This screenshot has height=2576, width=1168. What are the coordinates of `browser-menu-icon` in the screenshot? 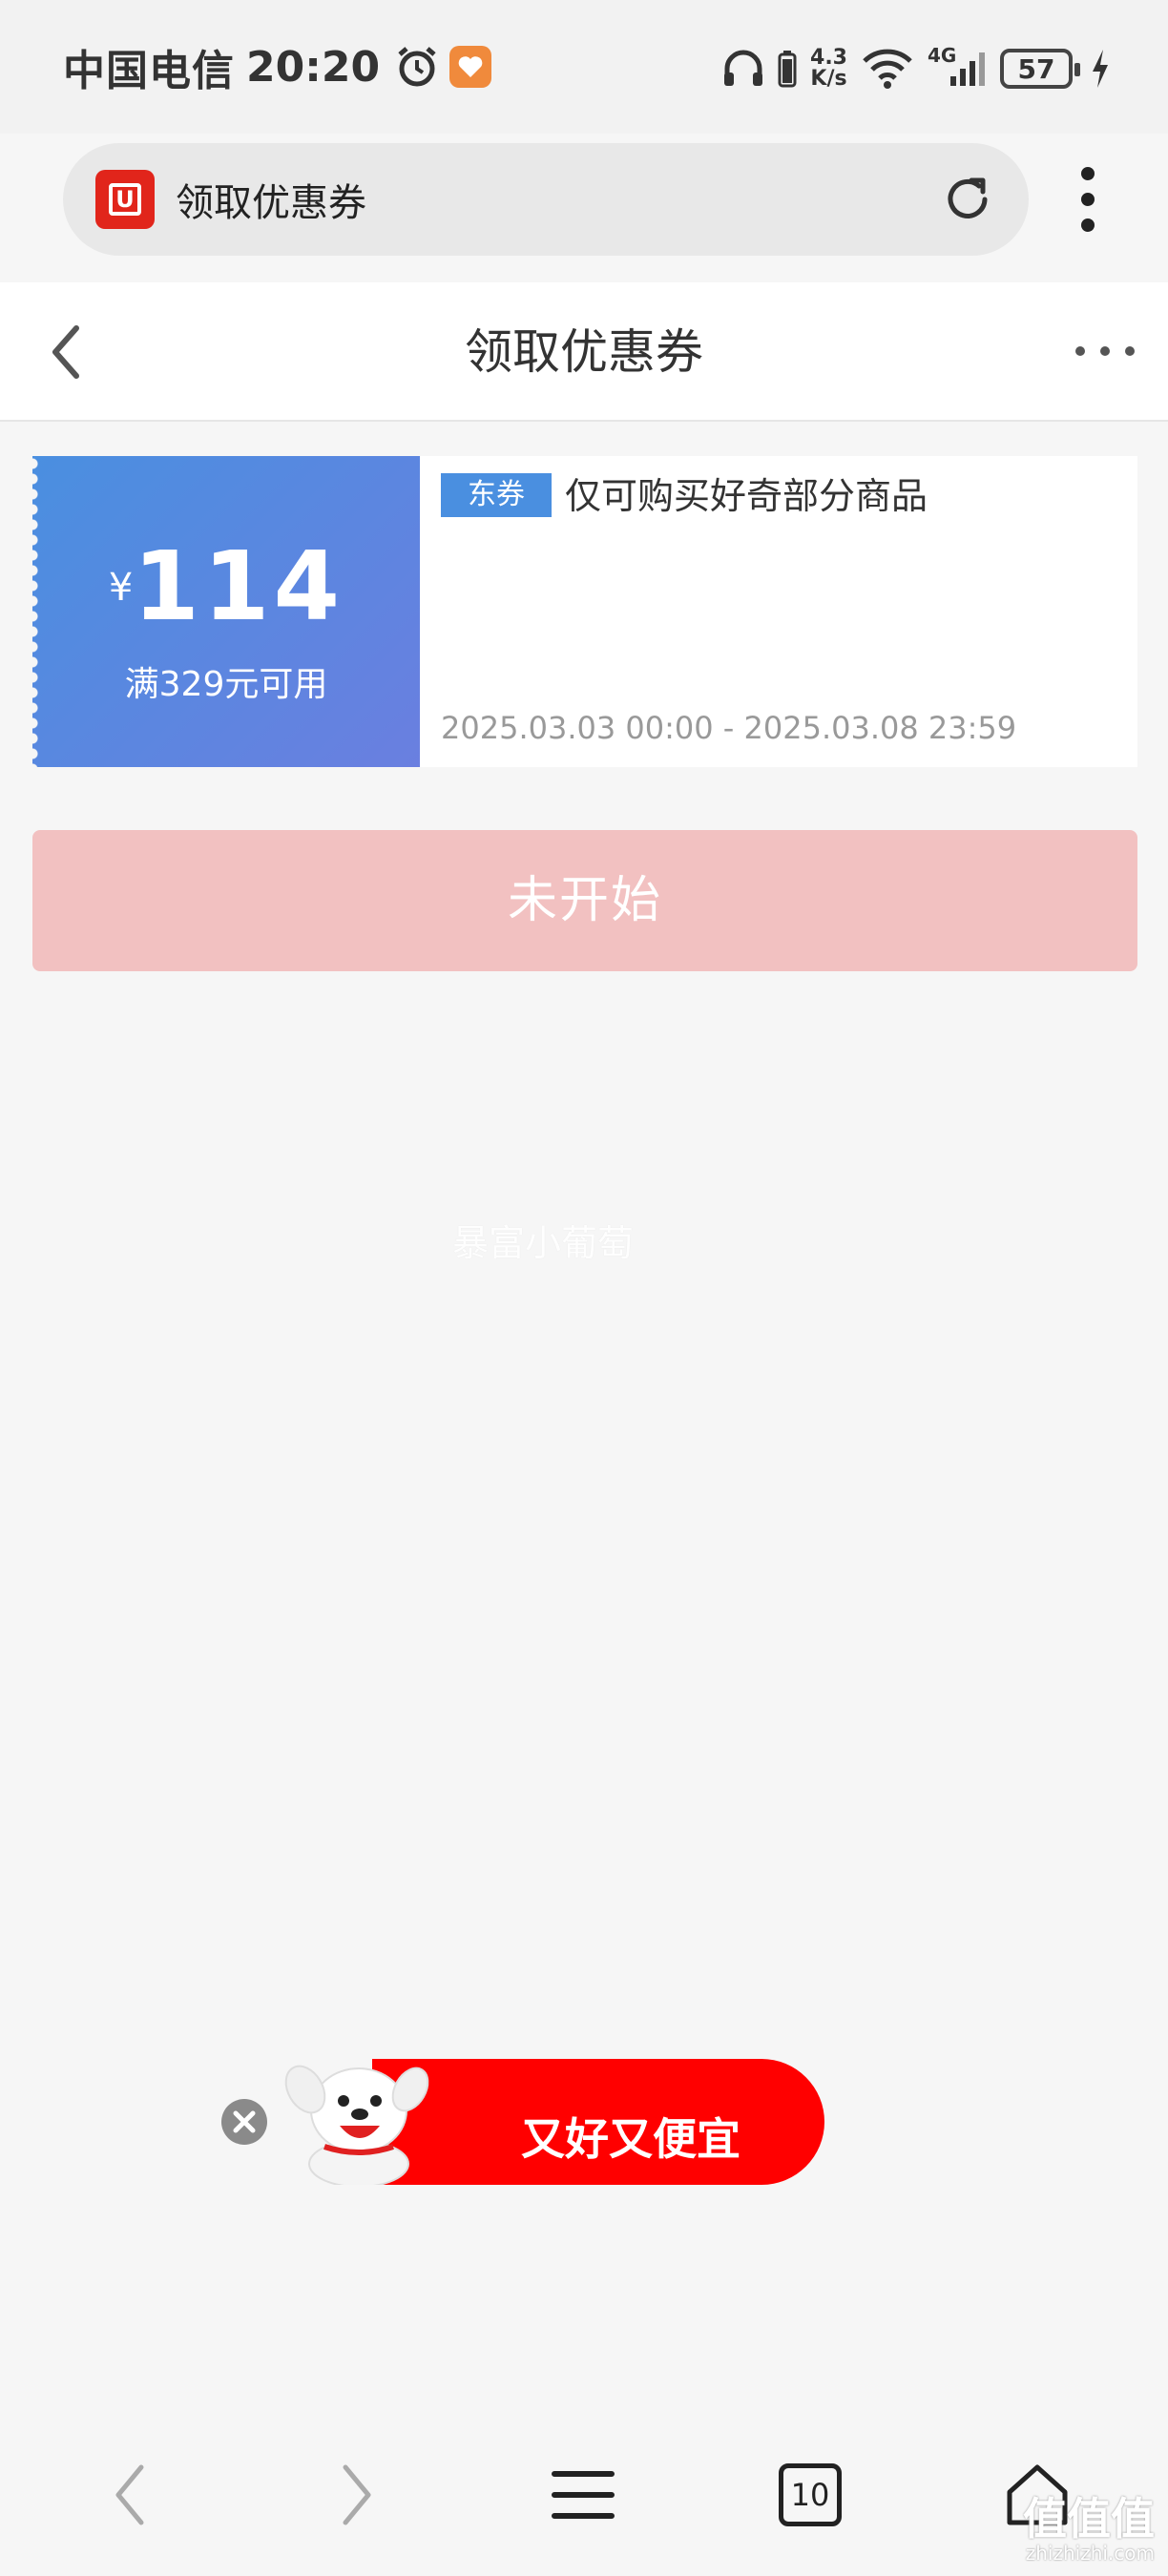 It's located at (1088, 199).